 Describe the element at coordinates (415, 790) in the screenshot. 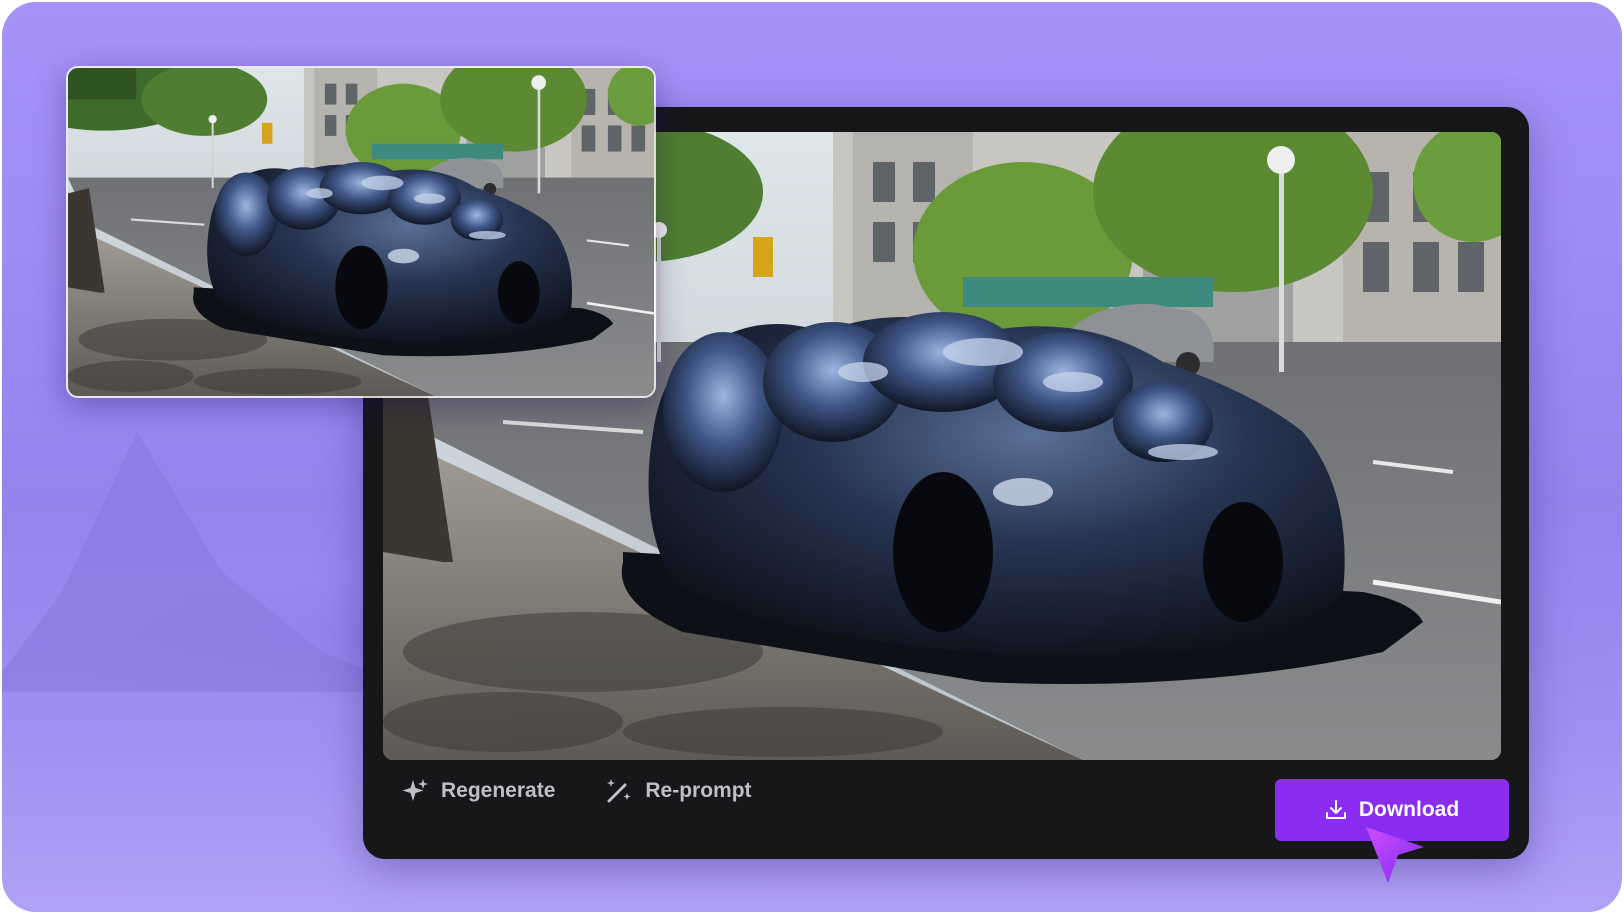

I see `sparkle-icon` at that location.